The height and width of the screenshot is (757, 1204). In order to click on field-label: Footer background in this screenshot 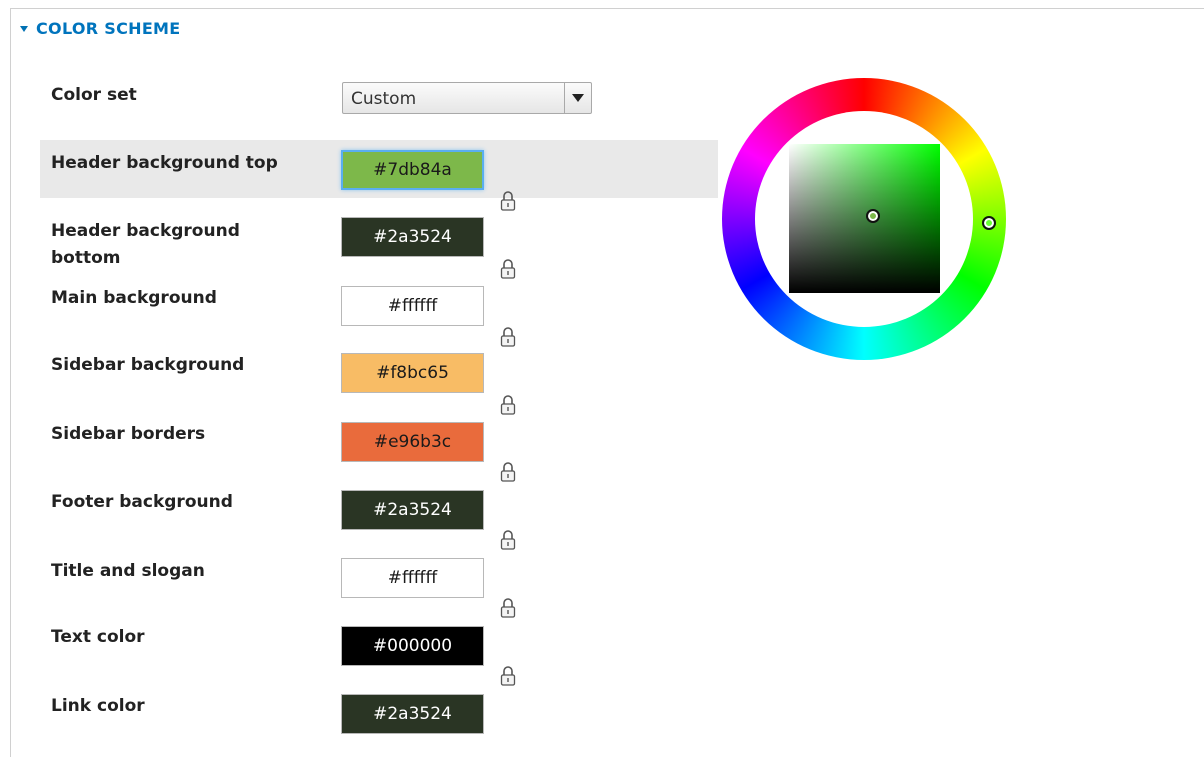, I will do `click(142, 502)`.